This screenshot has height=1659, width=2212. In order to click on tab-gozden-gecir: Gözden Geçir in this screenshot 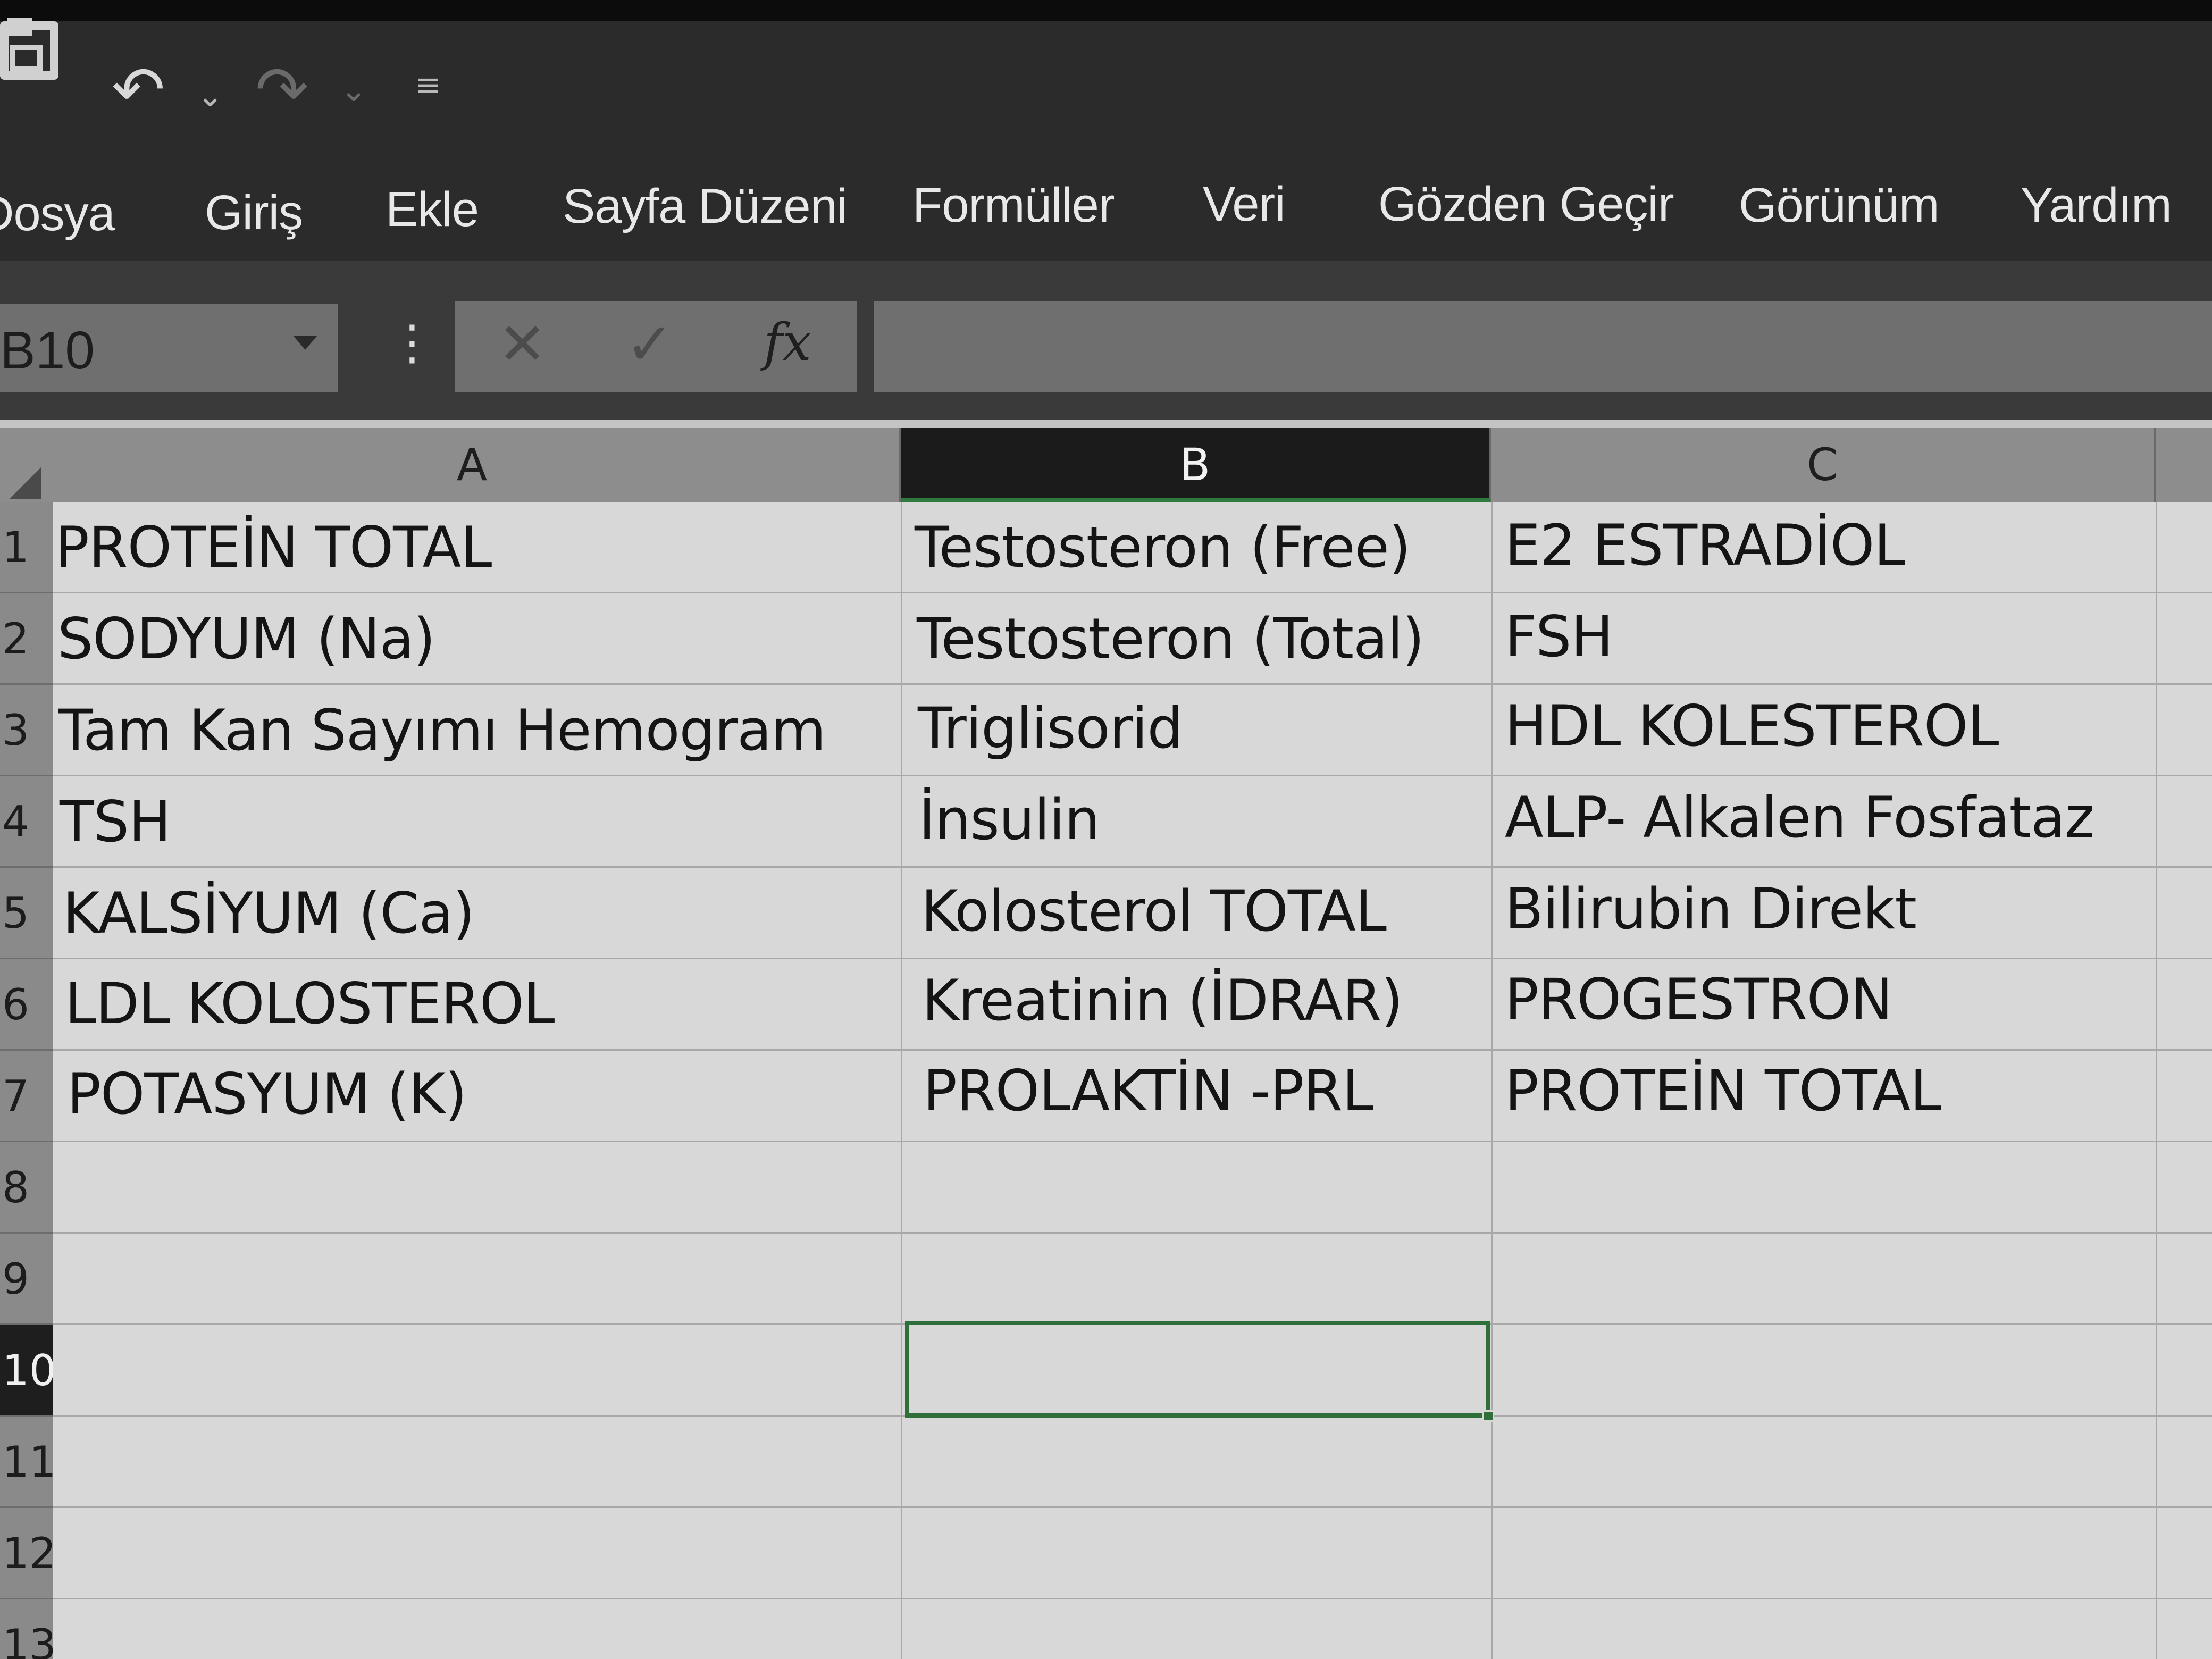, I will do `click(1526, 204)`.